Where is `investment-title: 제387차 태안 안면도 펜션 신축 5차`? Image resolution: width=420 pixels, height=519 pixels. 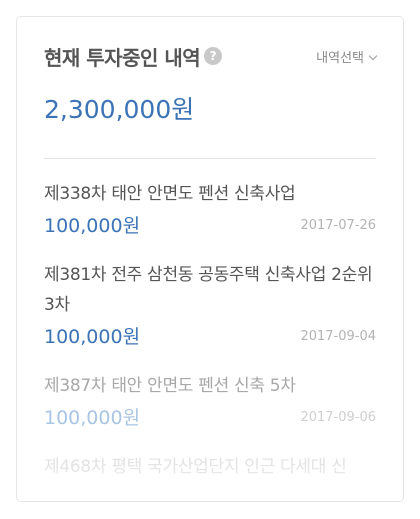 investment-title: 제387차 태안 안면도 펜션 신축 5차 is located at coordinates (170, 386).